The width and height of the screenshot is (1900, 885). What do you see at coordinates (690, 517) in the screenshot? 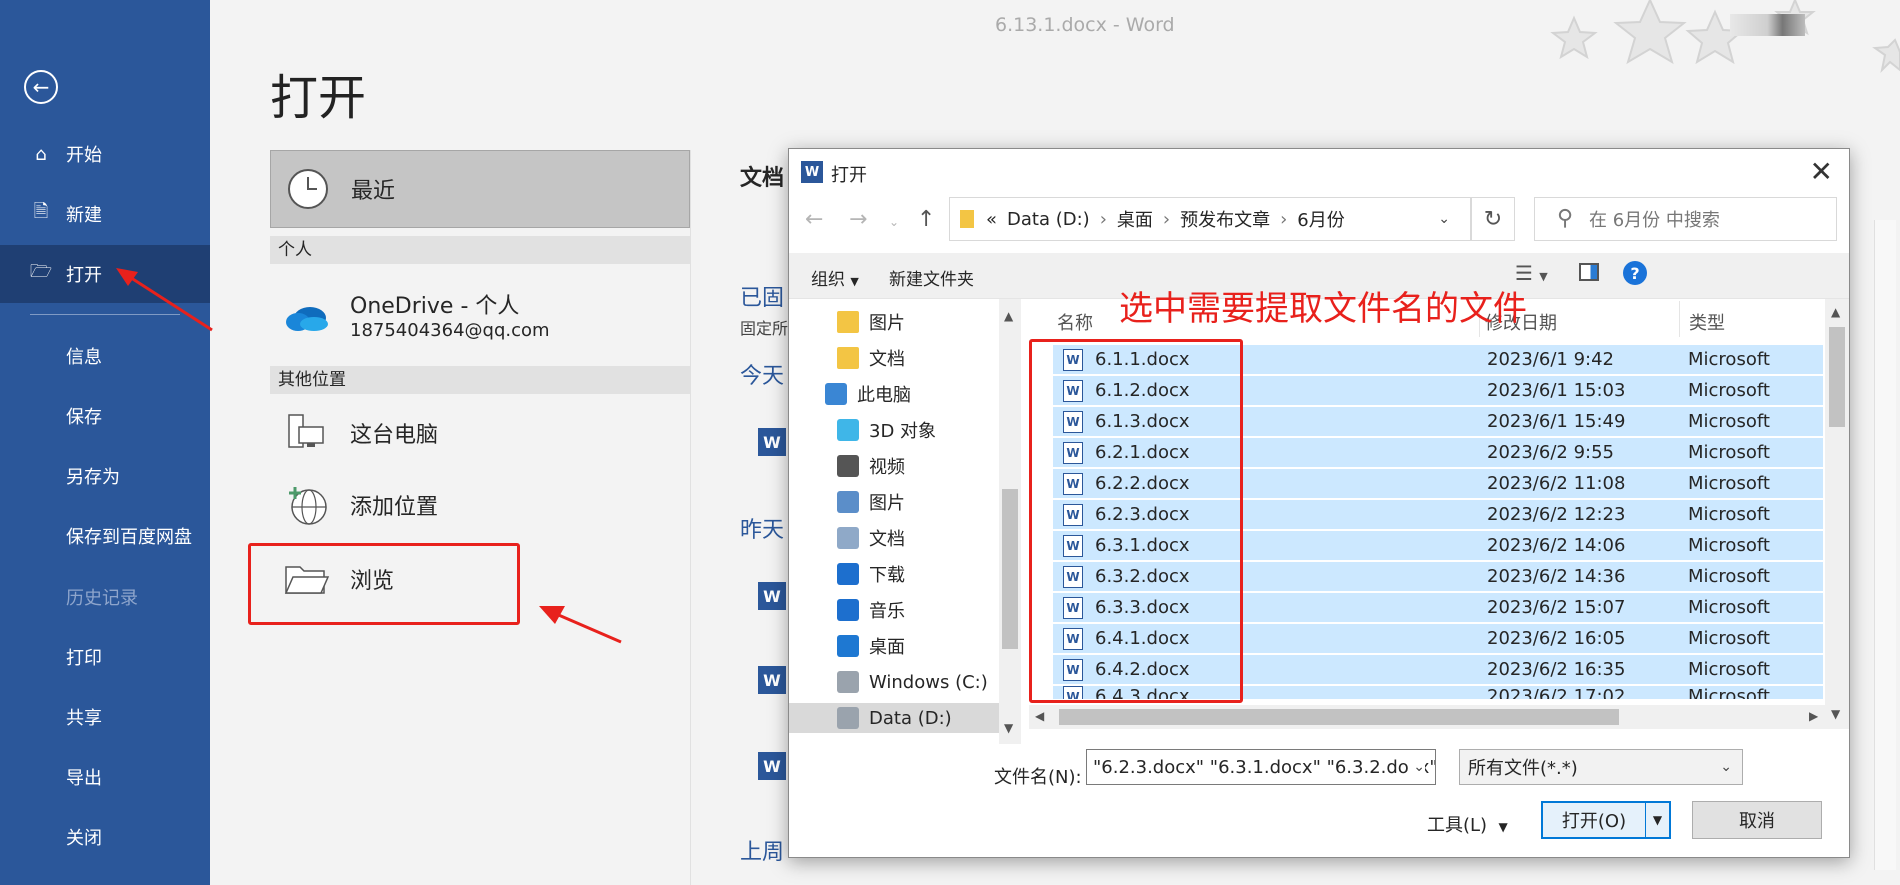
I see `column-divider` at bounding box center [690, 517].